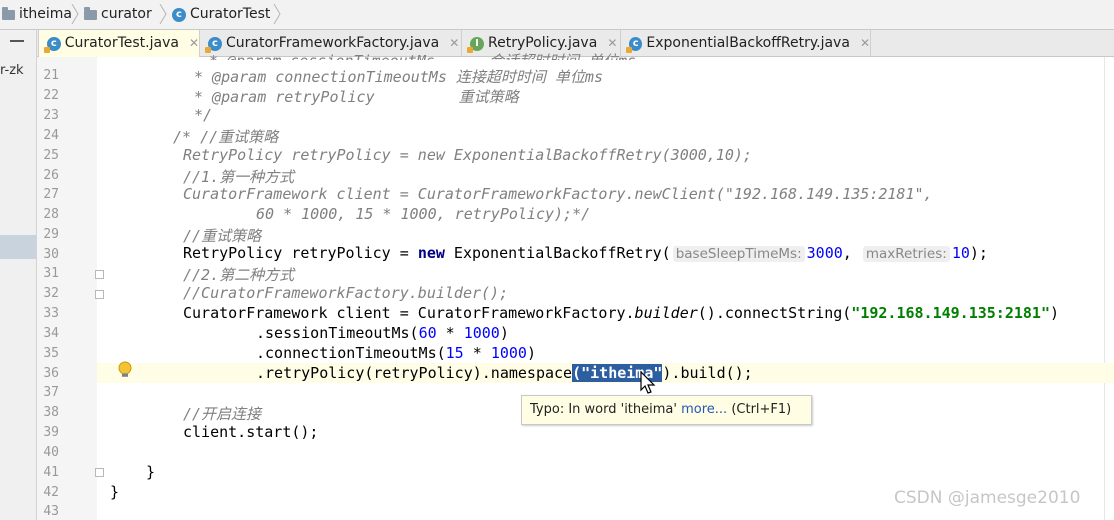 This screenshot has width=1114, height=520. I want to click on code-line-22: * @param retryPolicy 重试策略, so click(356, 97).